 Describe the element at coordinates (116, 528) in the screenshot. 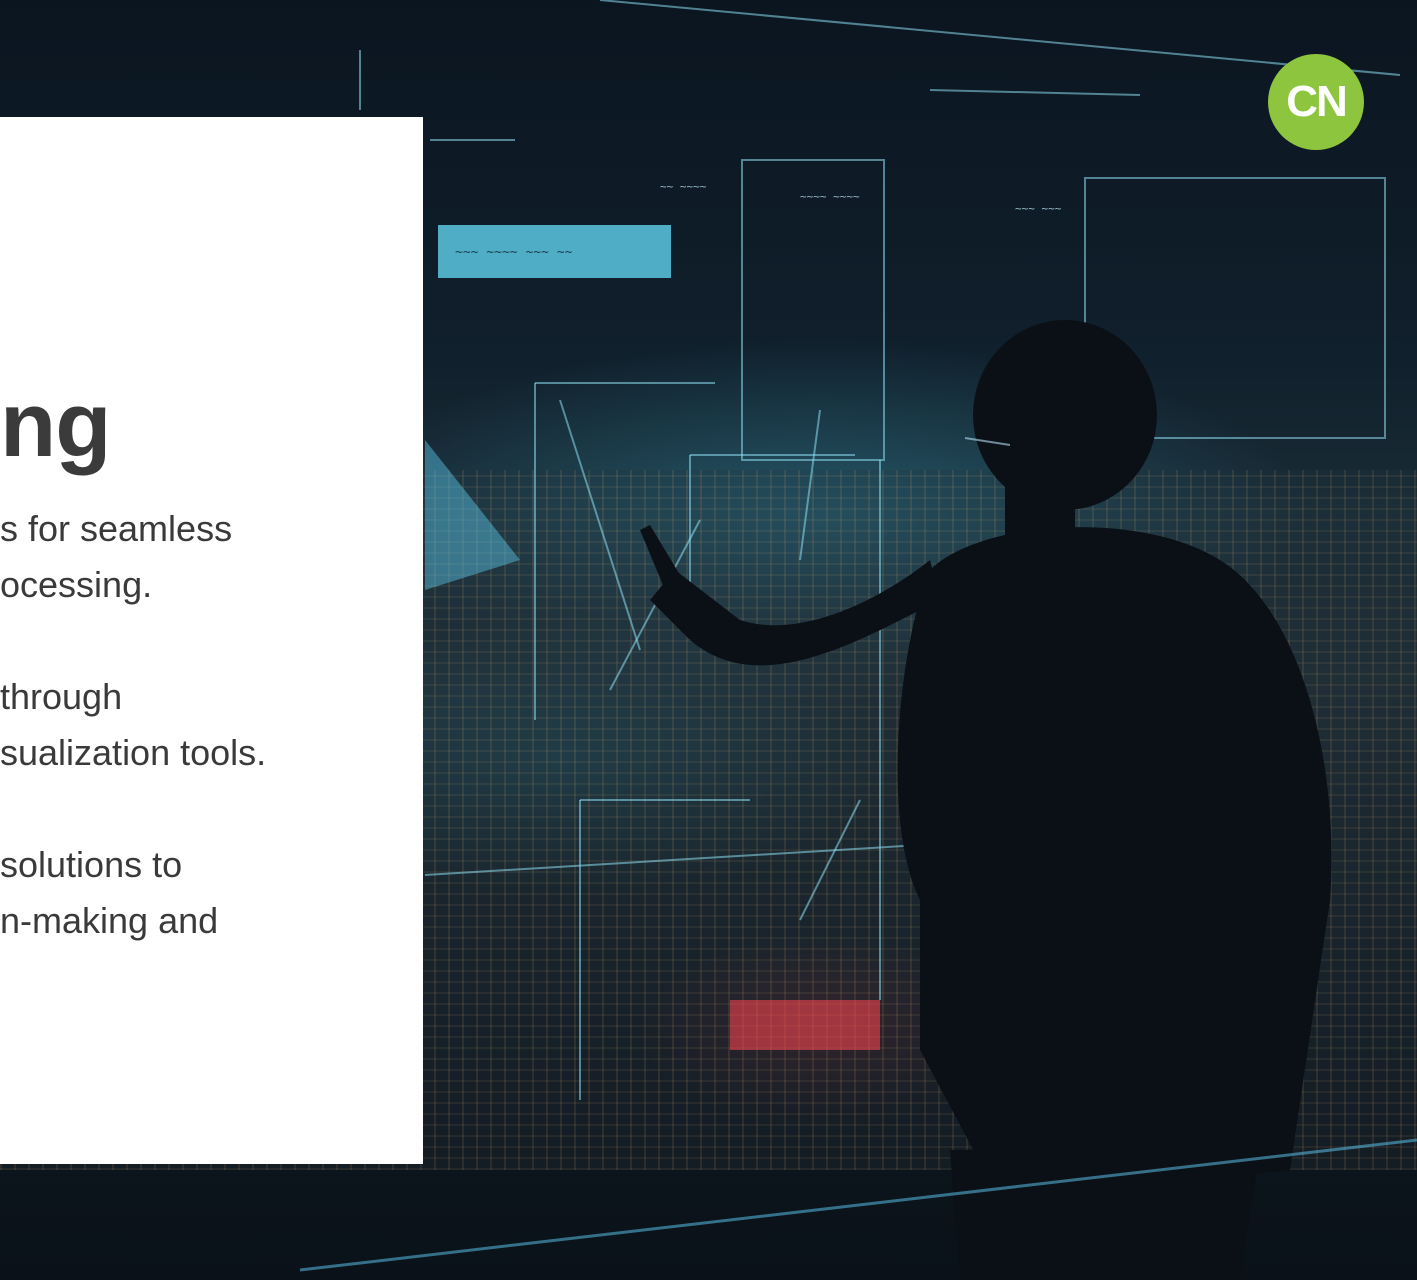

I see `bullet-1-line-1: s for seamless` at that location.